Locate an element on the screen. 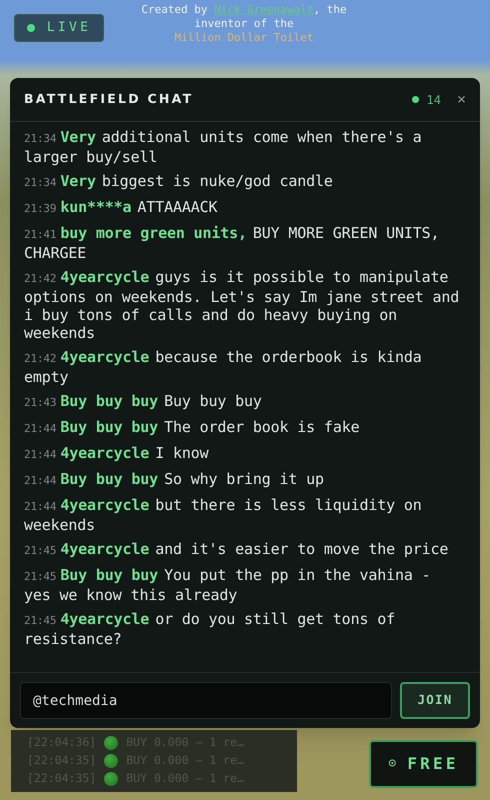  join-button: JOIN is located at coordinates (435, 700).